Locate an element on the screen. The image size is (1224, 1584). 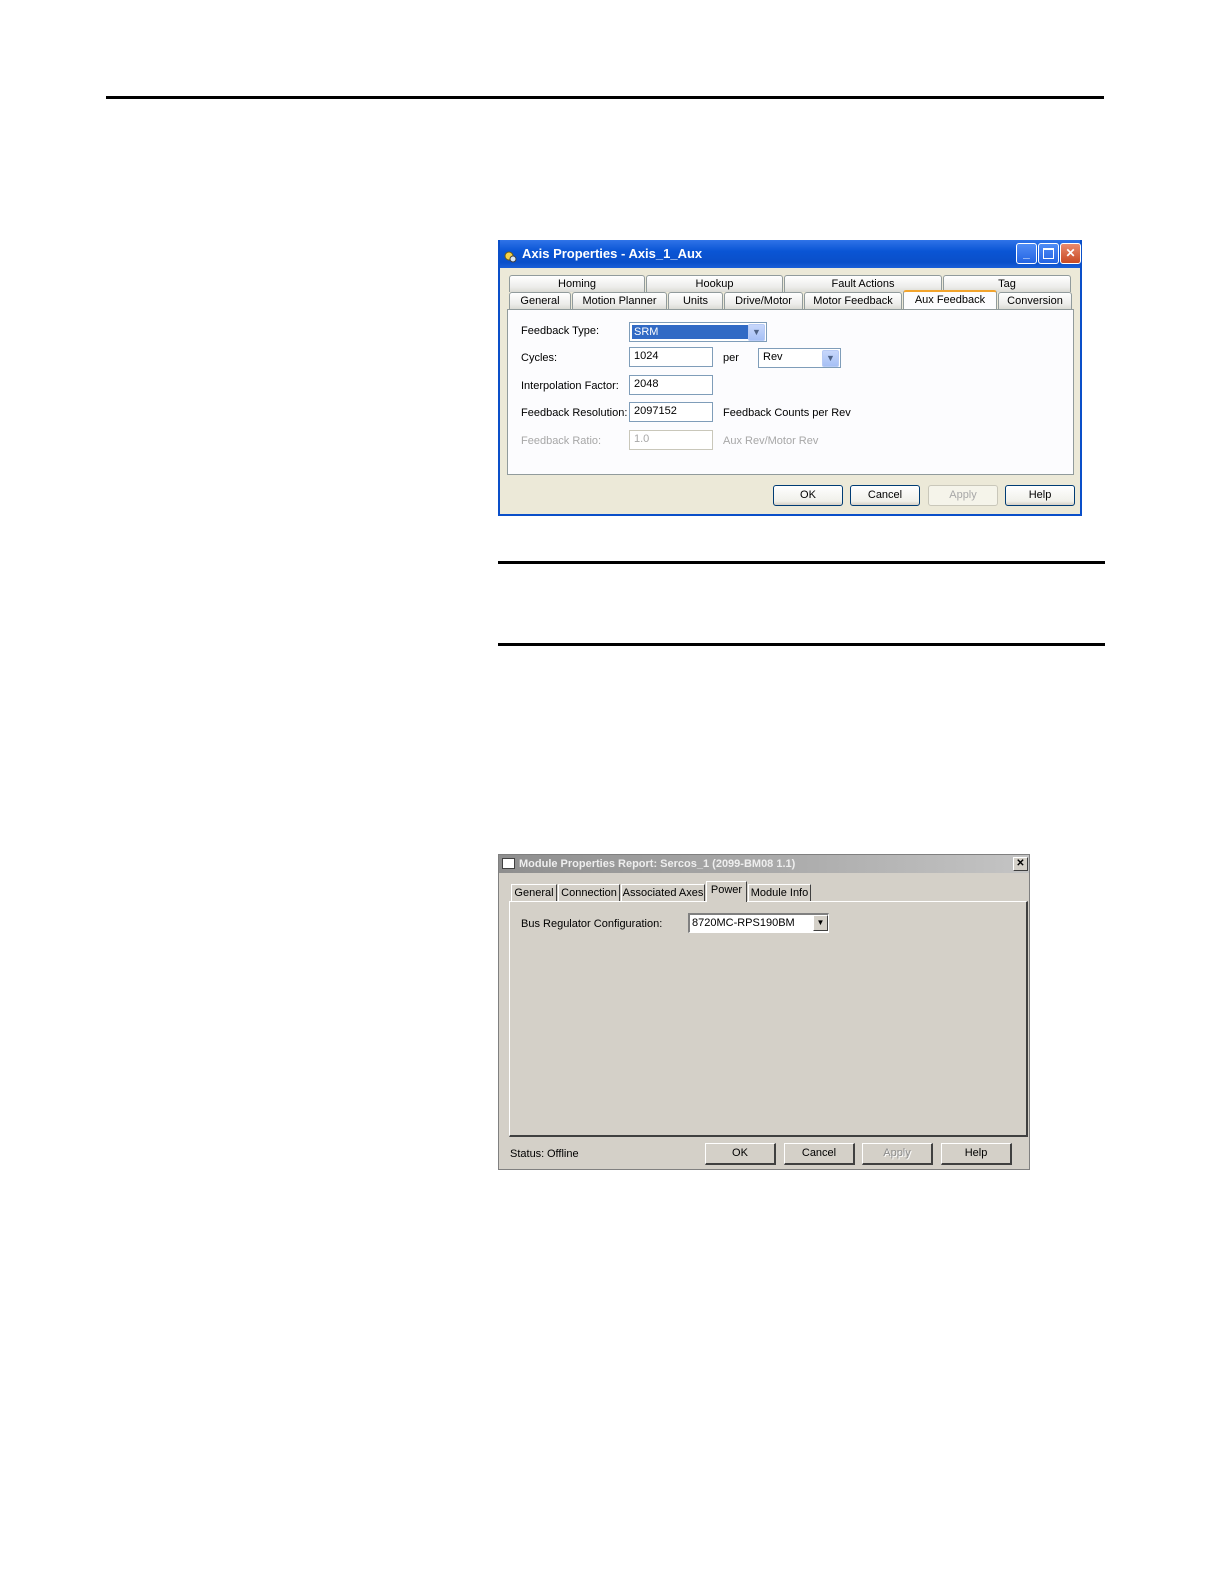
per-label: per is located at coordinates (731, 358).